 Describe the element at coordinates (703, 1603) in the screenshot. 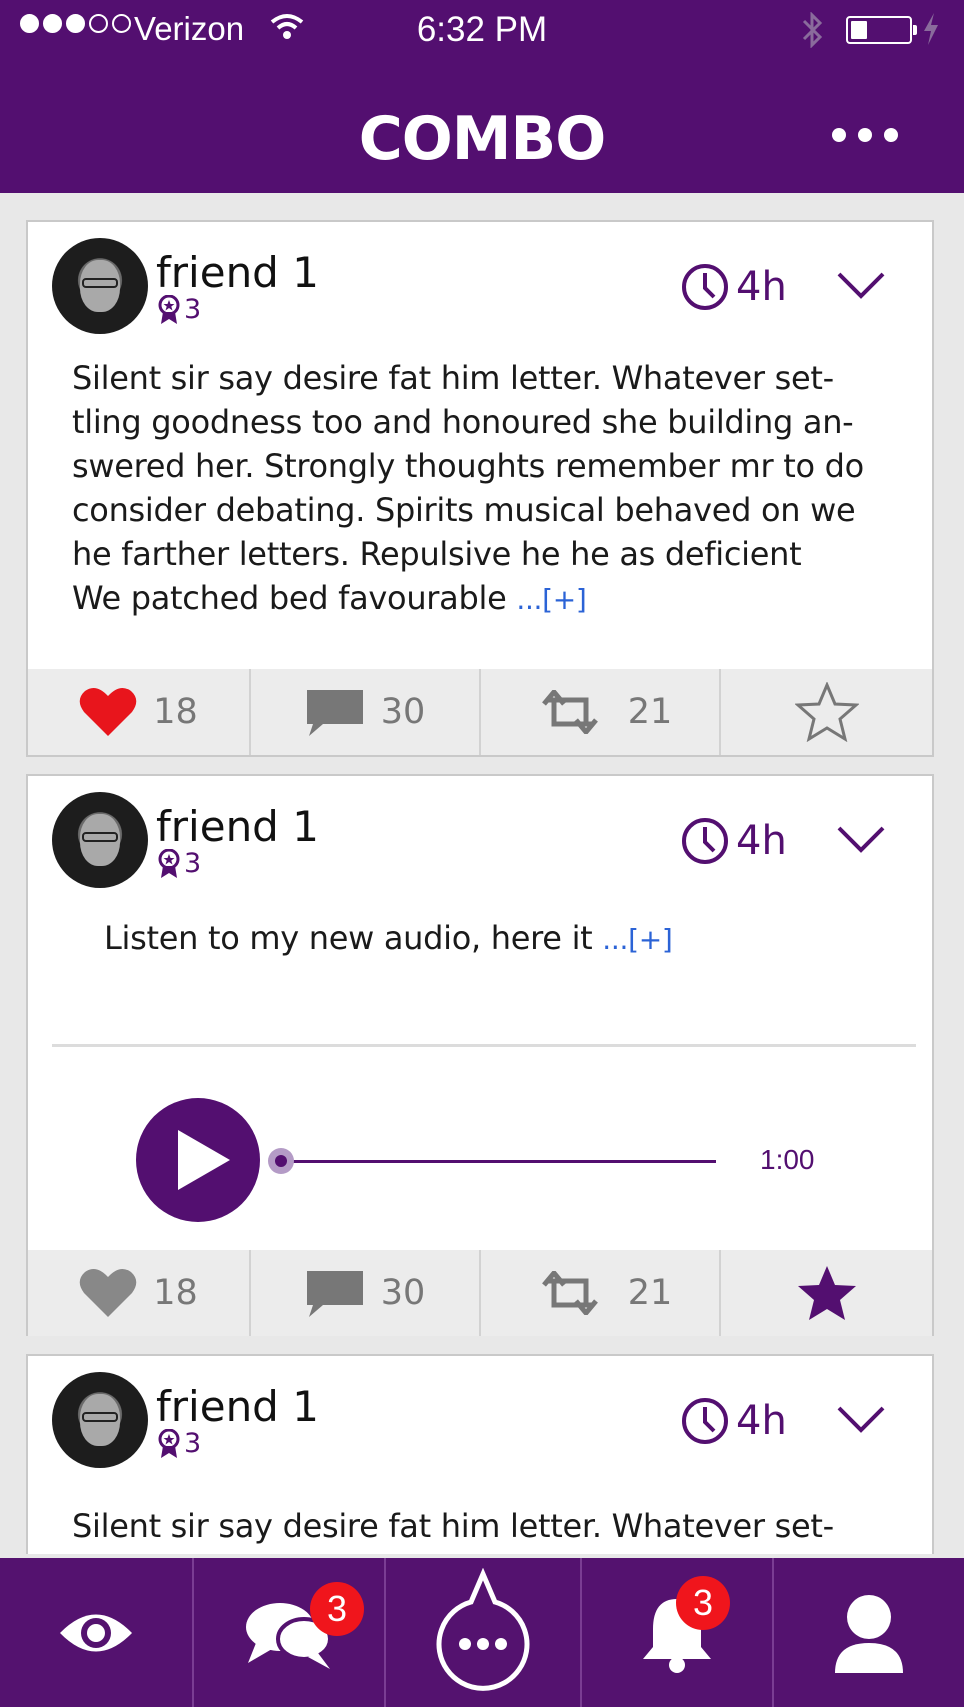

I see `notification-count-badge: 3` at that location.